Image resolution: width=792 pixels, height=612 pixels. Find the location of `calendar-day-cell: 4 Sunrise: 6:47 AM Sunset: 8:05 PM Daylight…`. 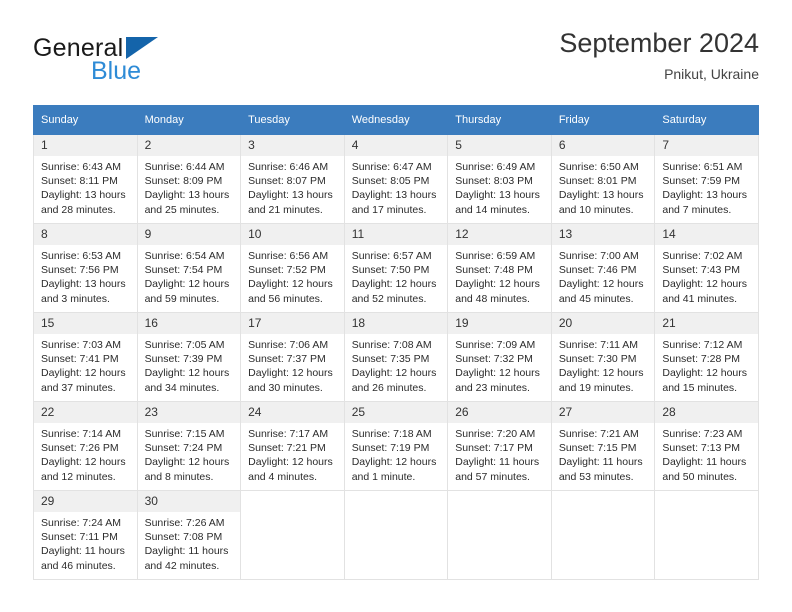

calendar-day-cell: 4 Sunrise: 6:47 AM Sunset: 8:05 PM Daylight… is located at coordinates (396, 179).